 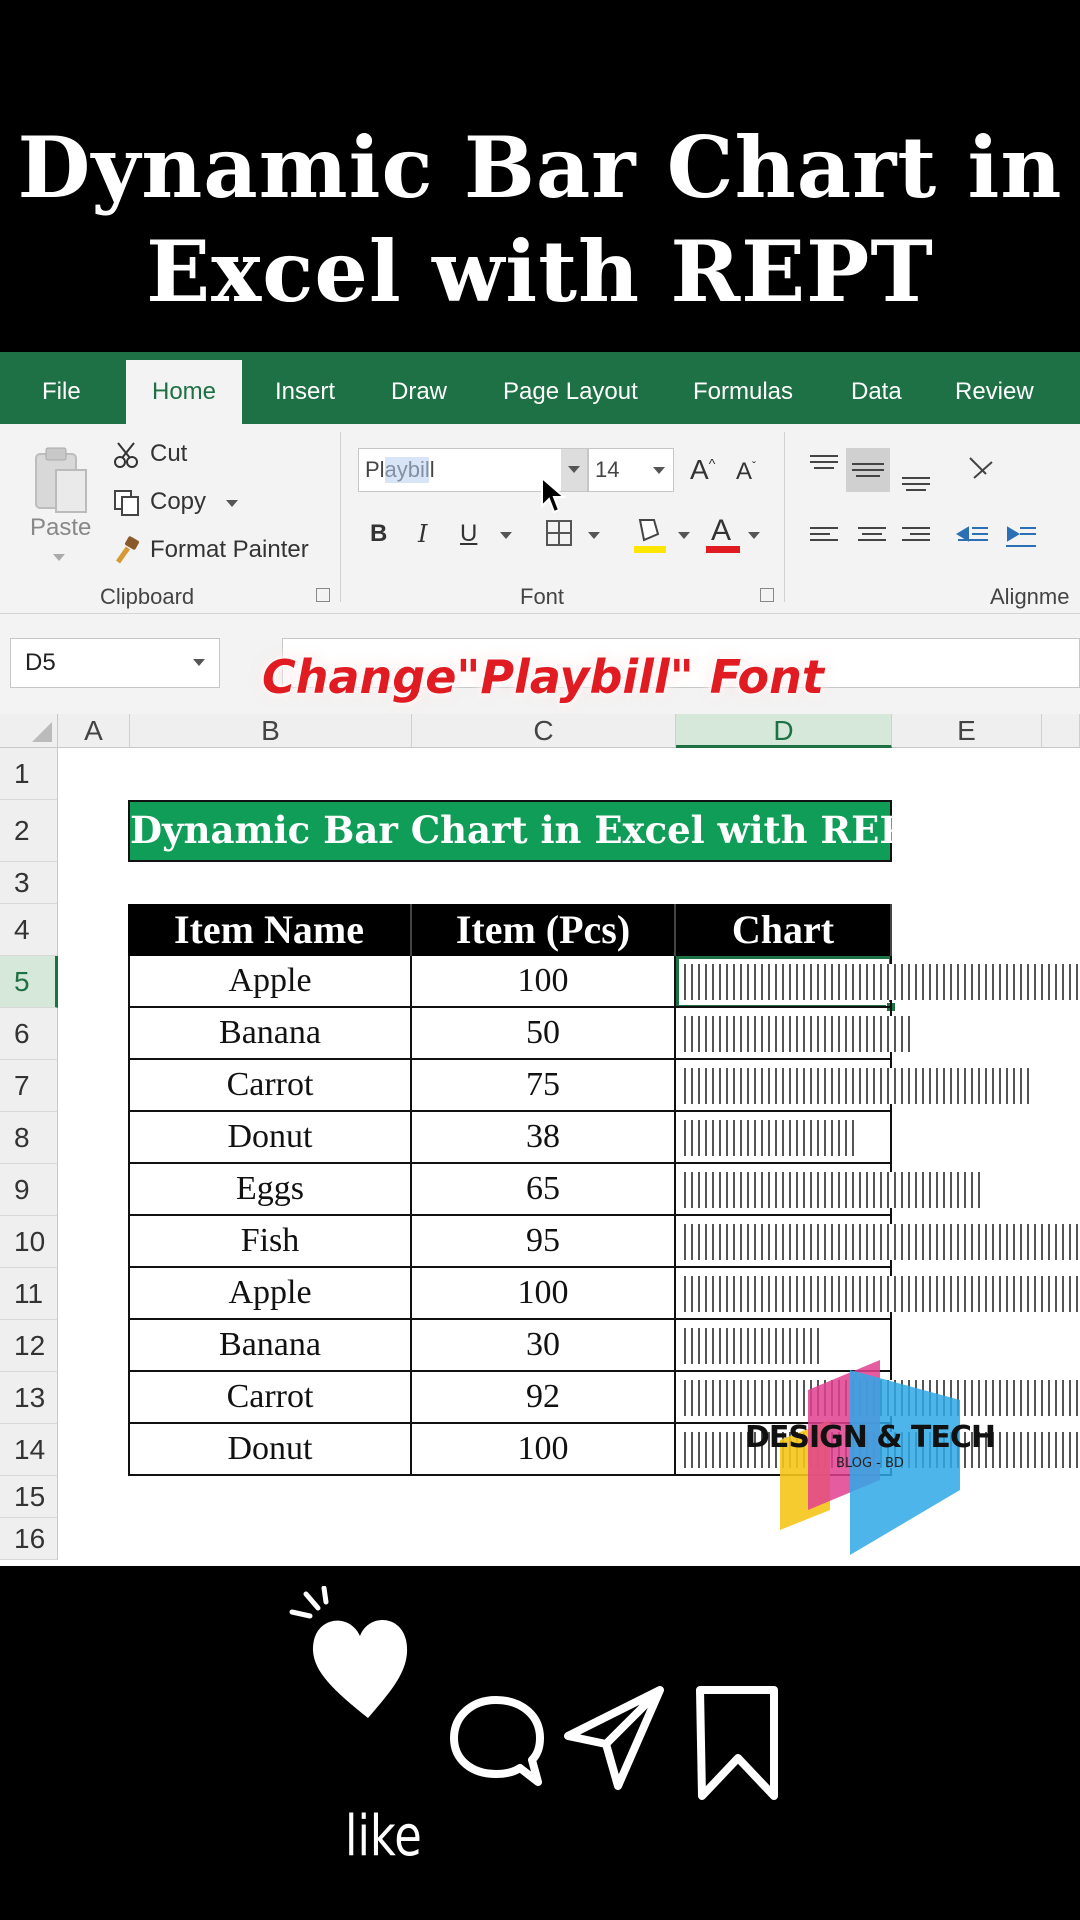 What do you see at coordinates (723, 533) in the screenshot?
I see `font-color-icon: A` at bounding box center [723, 533].